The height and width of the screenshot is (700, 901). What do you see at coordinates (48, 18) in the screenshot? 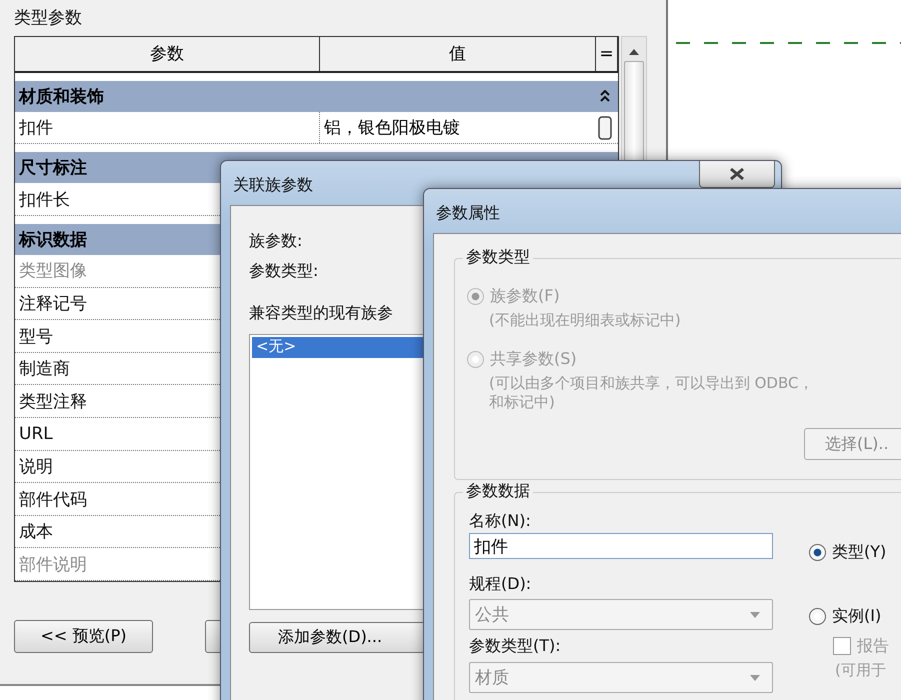
I see `section-title: 类型参数` at bounding box center [48, 18].